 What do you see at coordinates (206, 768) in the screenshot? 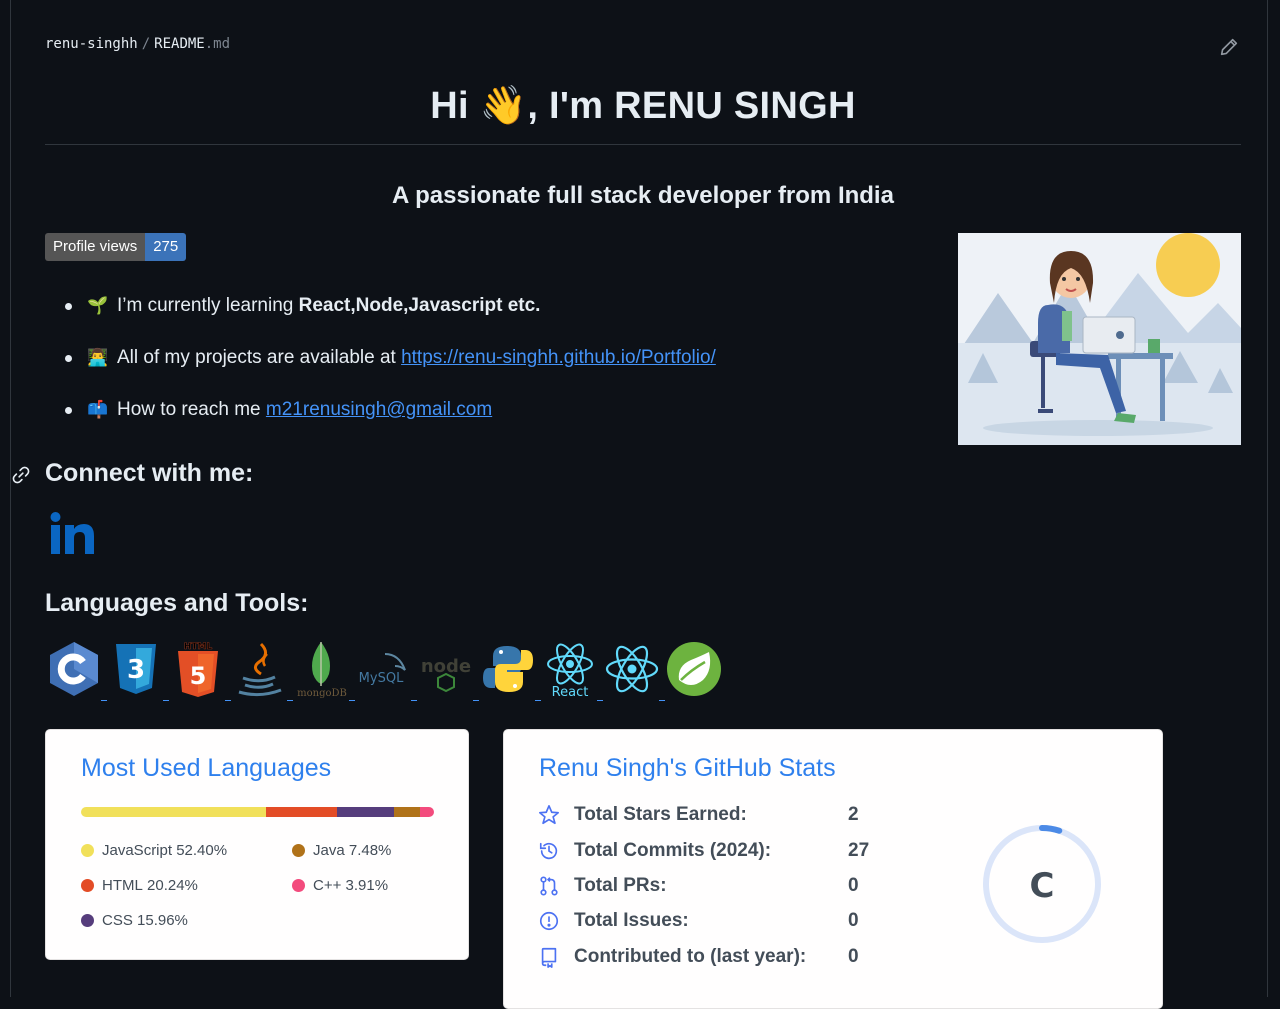
I see `languages-card-title: Most Used Languages` at bounding box center [206, 768].